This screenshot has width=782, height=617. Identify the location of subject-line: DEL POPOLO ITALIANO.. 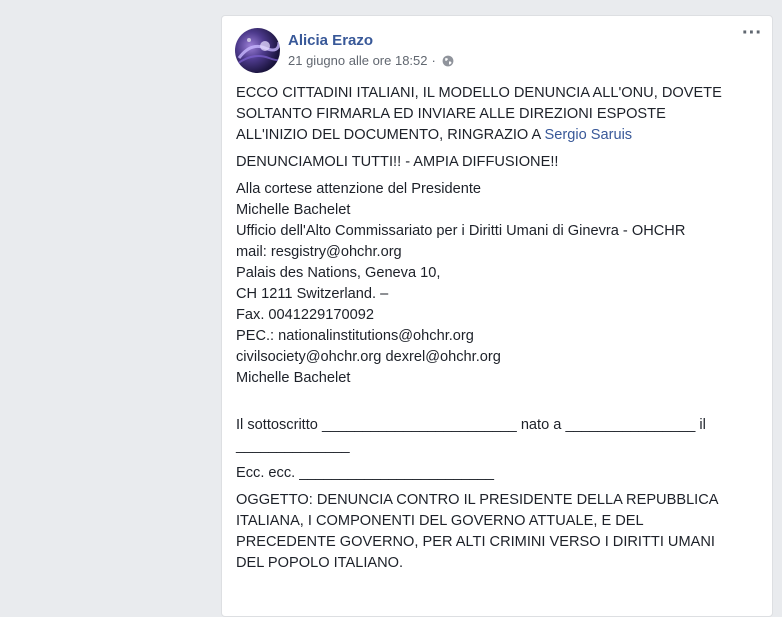
(320, 563).